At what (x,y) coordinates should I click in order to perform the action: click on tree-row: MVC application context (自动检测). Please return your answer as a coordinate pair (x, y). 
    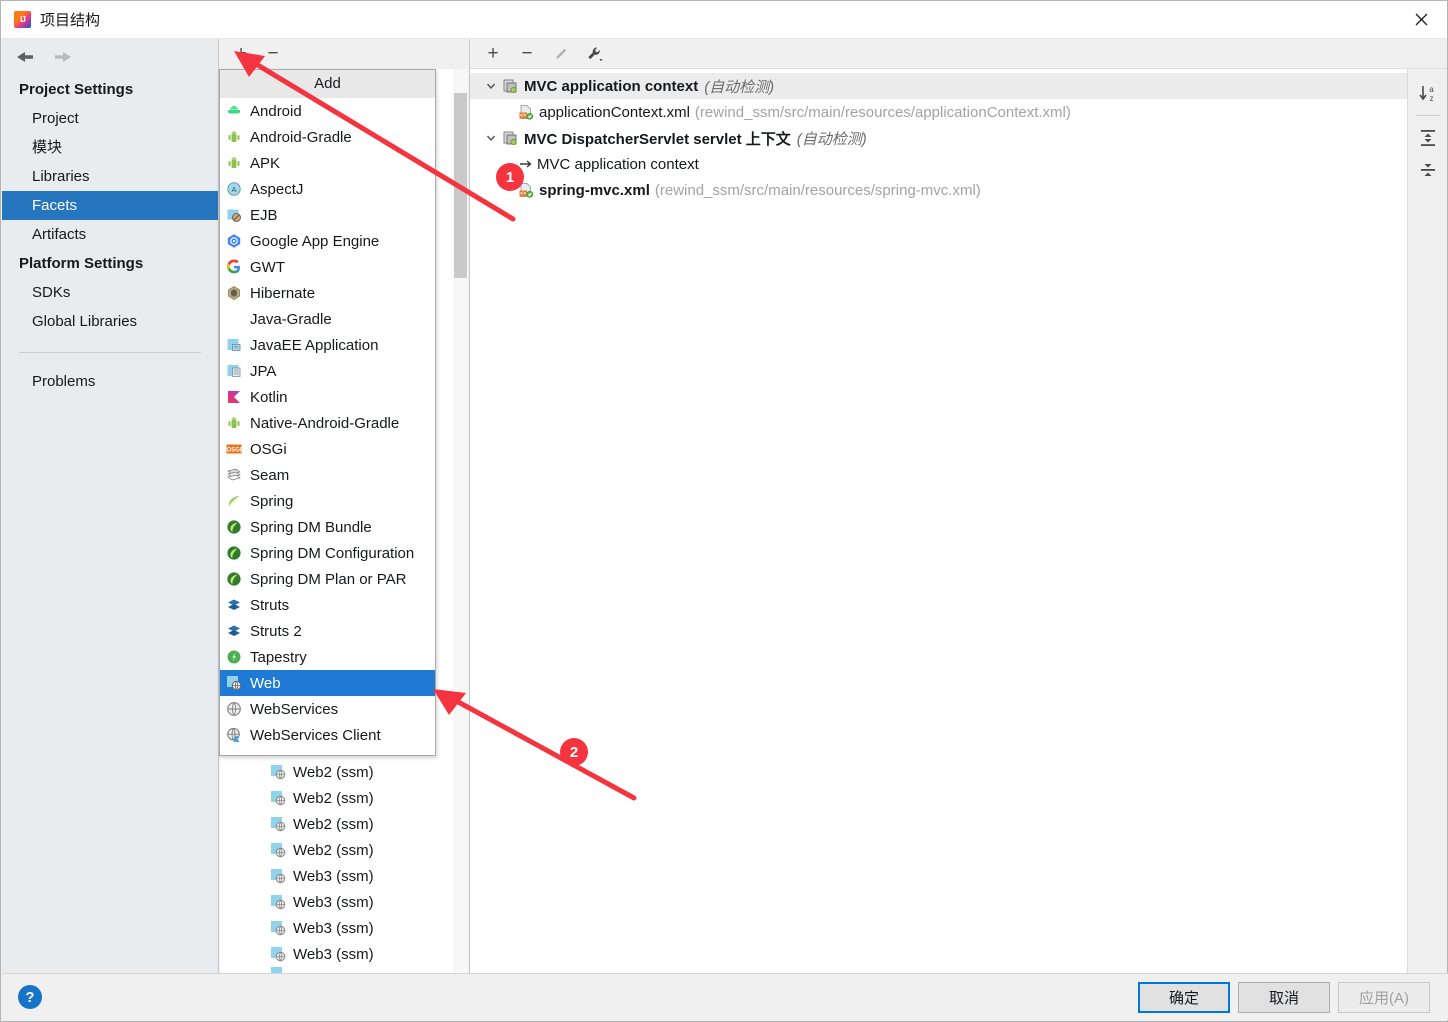
    Looking at the image, I should click on (938, 86).